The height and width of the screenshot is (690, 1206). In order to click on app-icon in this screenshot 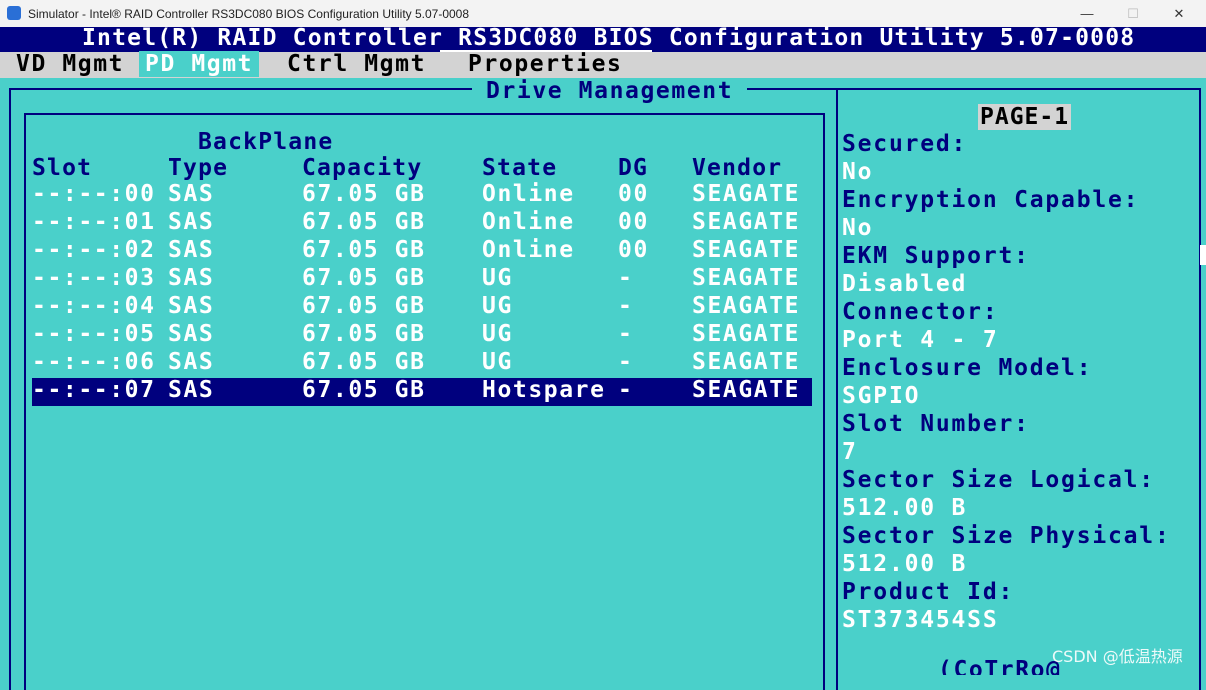, I will do `click(14, 13)`.